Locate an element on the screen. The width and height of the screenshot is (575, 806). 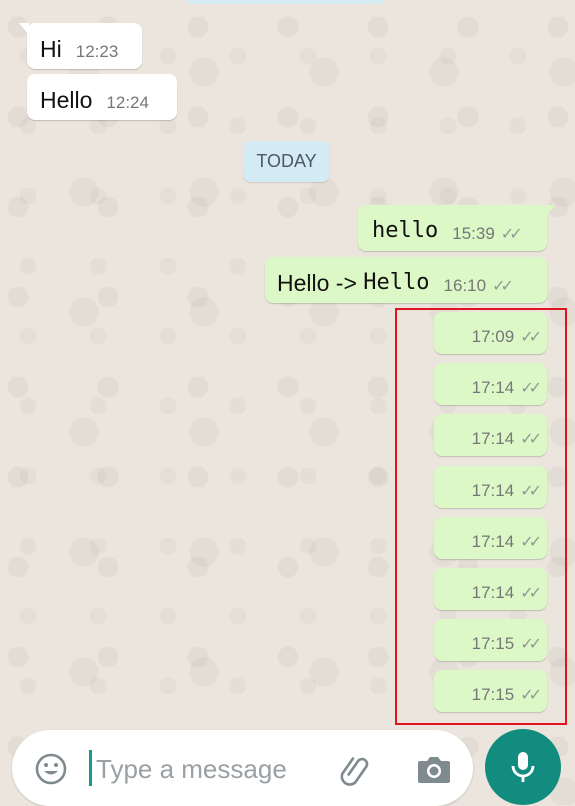
message-text-monospace: Hello is located at coordinates (396, 282).